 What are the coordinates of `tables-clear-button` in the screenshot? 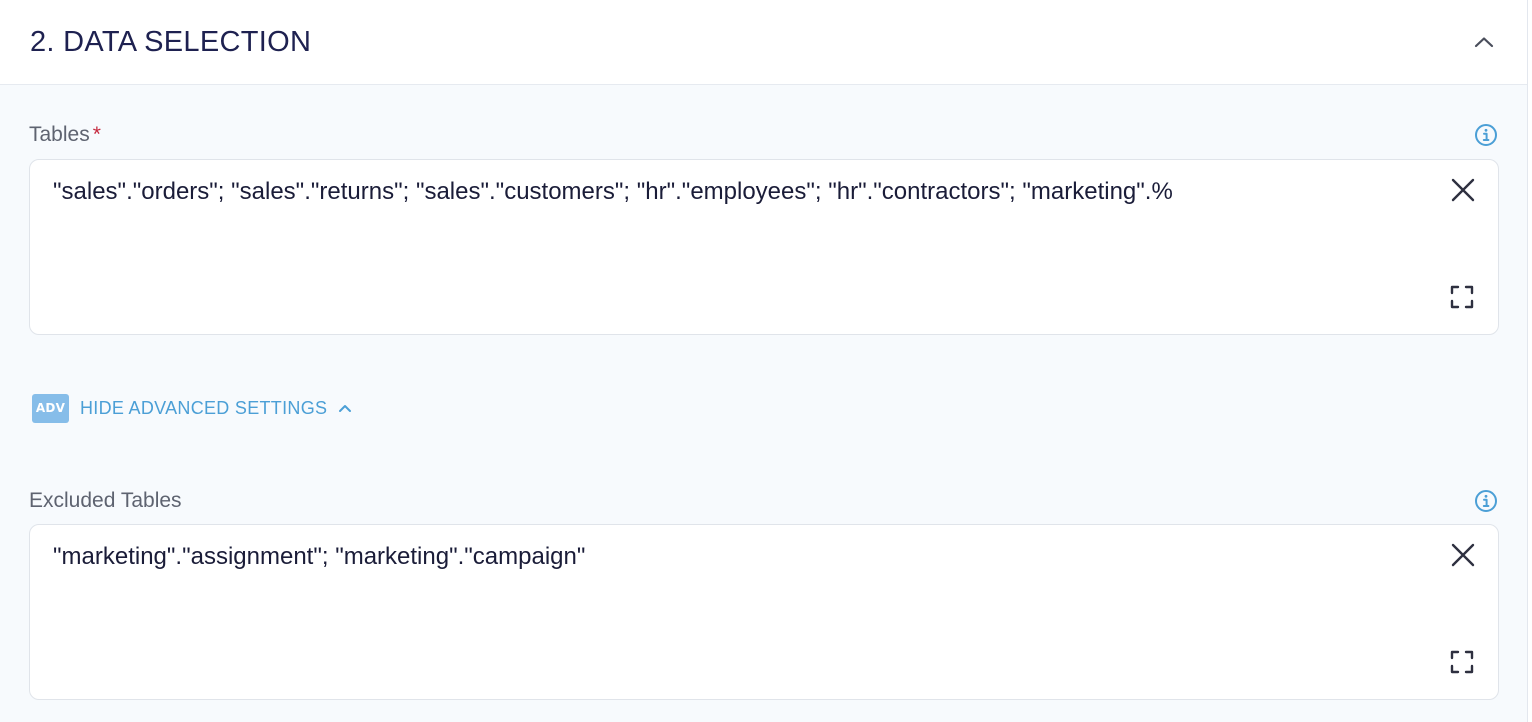 It's located at (1463, 190).